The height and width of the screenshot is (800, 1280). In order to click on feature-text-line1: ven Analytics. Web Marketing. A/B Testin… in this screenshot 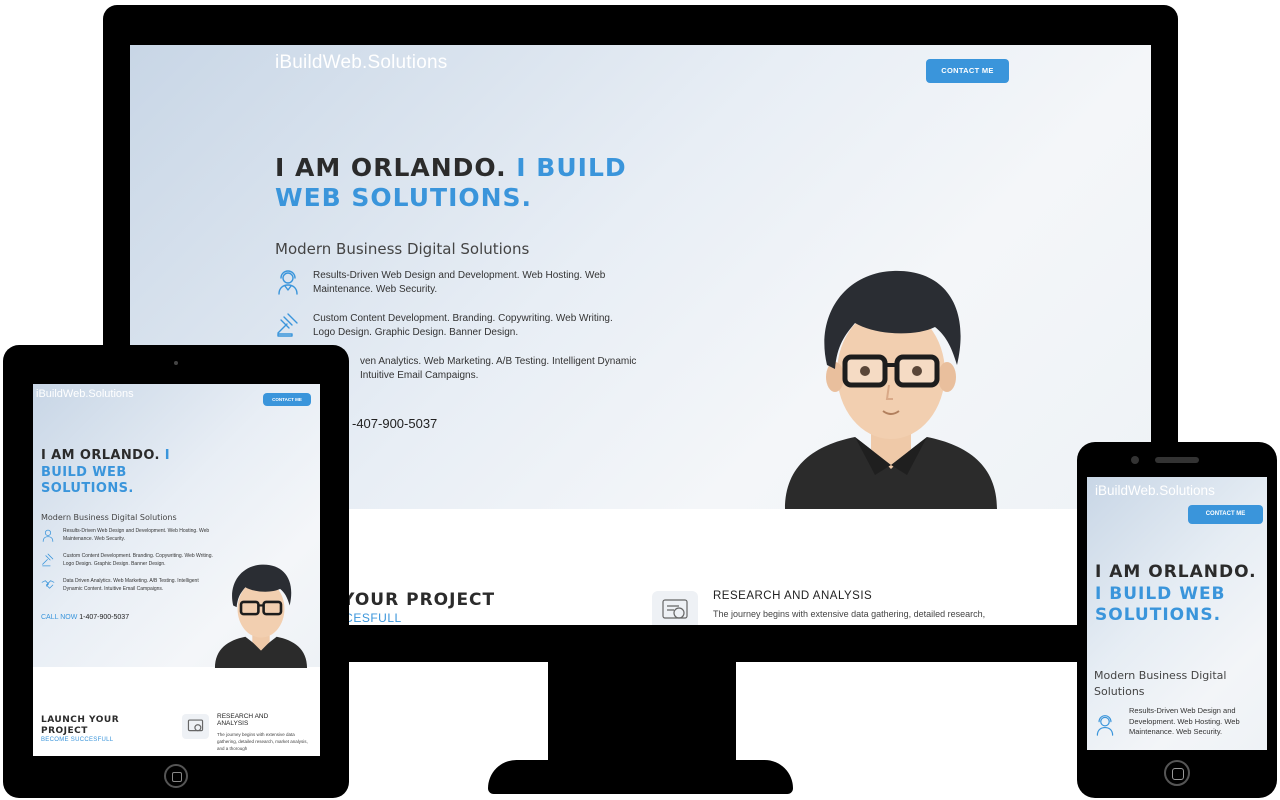, I will do `click(498, 361)`.